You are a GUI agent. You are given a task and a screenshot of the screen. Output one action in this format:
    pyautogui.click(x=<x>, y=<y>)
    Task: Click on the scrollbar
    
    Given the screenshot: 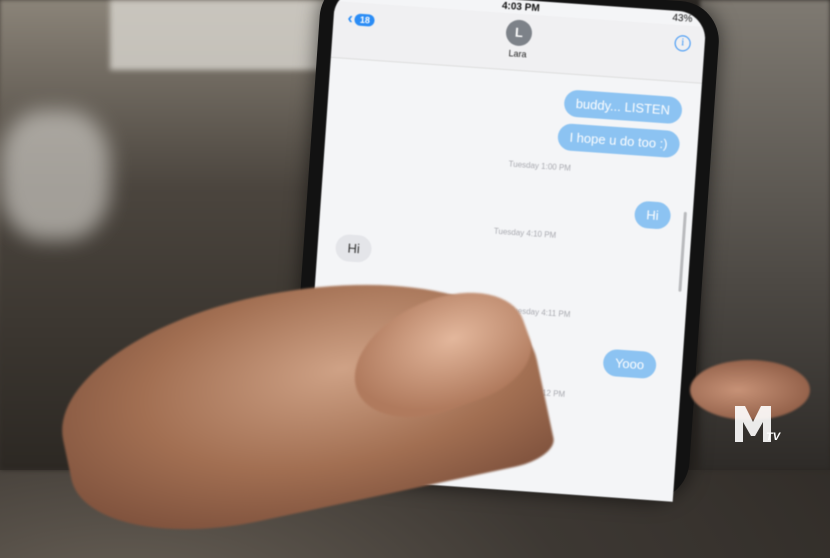 What is the action you would take?
    pyautogui.click(x=682, y=251)
    